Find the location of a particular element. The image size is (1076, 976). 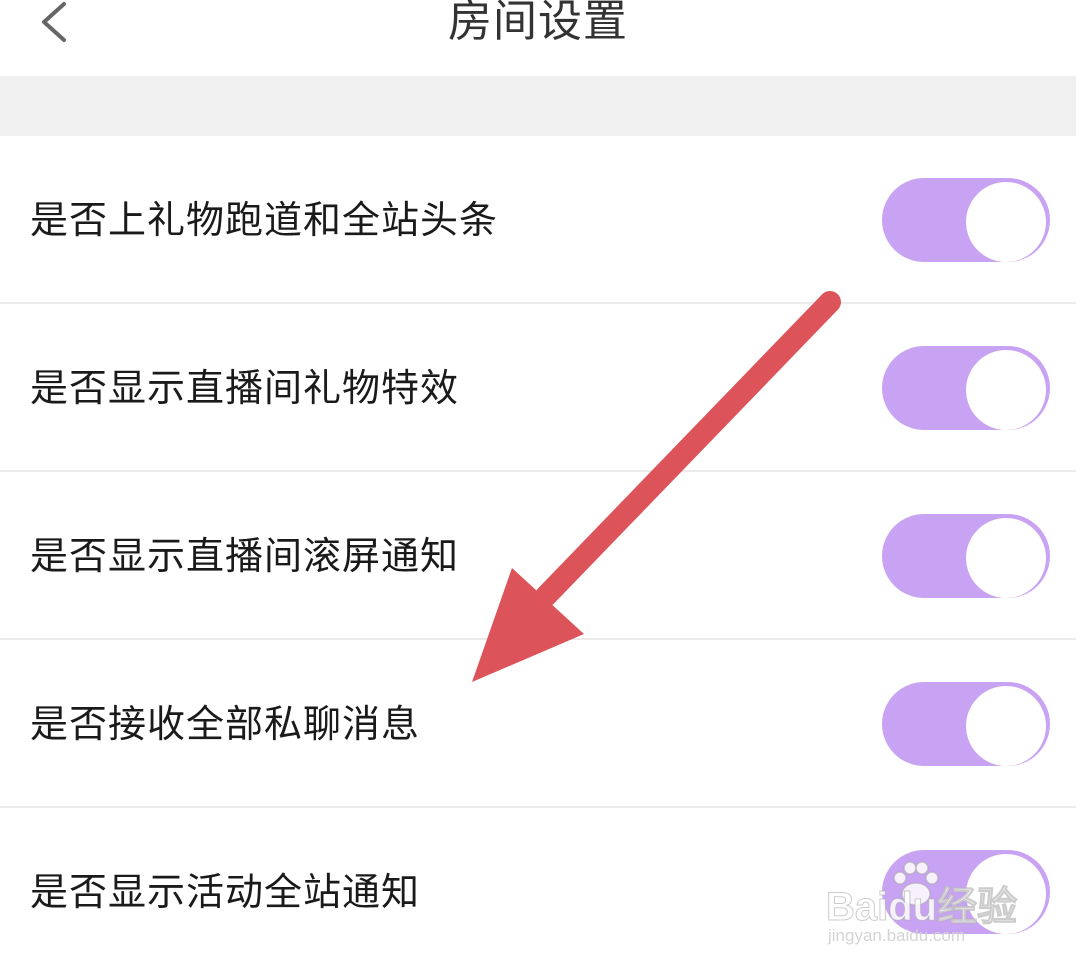

setting-label: 是否接收全部私聊消息 is located at coordinates (225, 724).